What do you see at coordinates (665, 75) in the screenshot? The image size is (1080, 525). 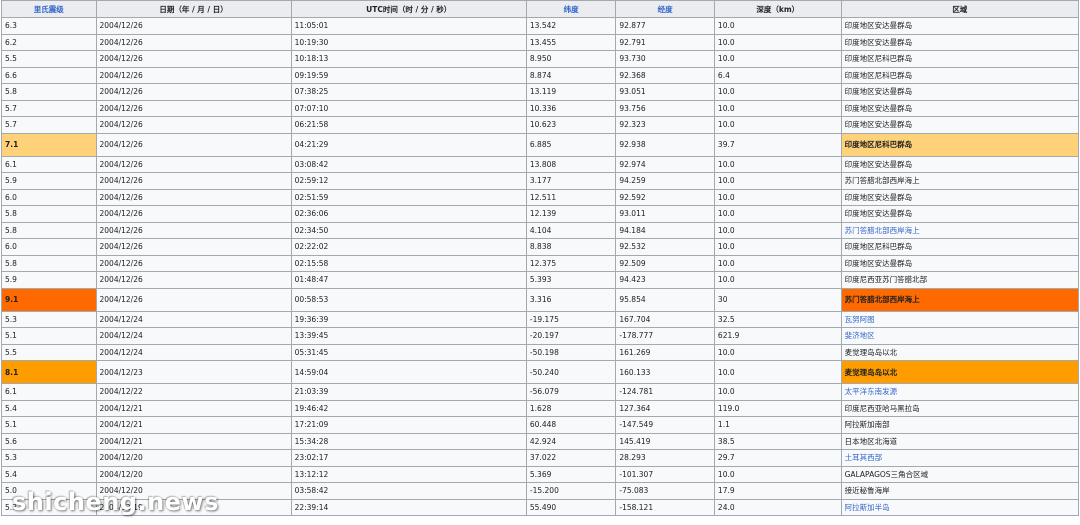 I see `longitude-cell: 92.368` at bounding box center [665, 75].